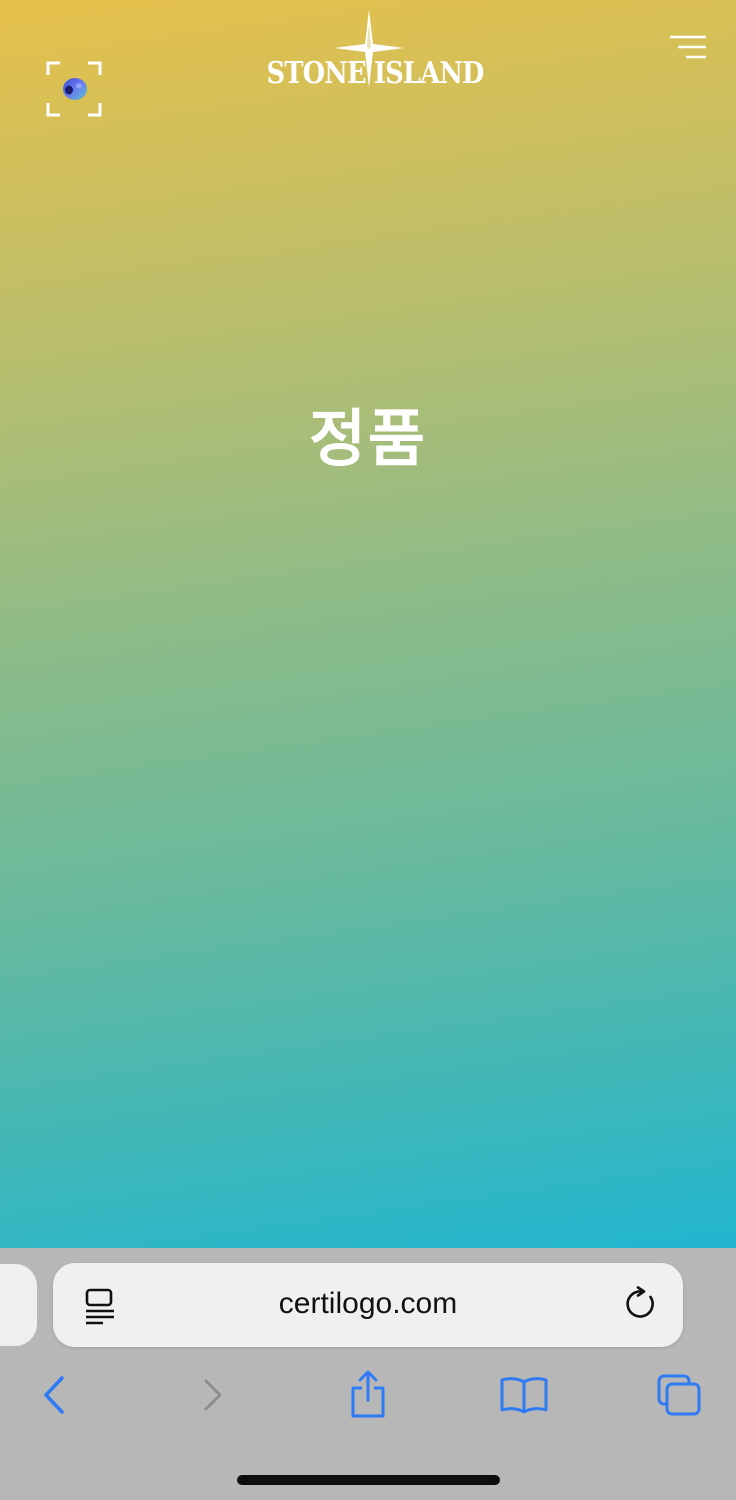 The width and height of the screenshot is (736, 1500). I want to click on reload-icon, so click(641, 1304).